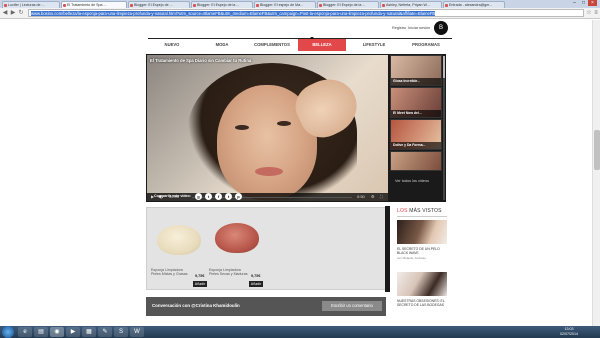  What do you see at coordinates (422, 251) in the screenshot?
I see `most-viewed-title: EL SECRETO DE UN PELO BLACK WAVE` at bounding box center [422, 251].